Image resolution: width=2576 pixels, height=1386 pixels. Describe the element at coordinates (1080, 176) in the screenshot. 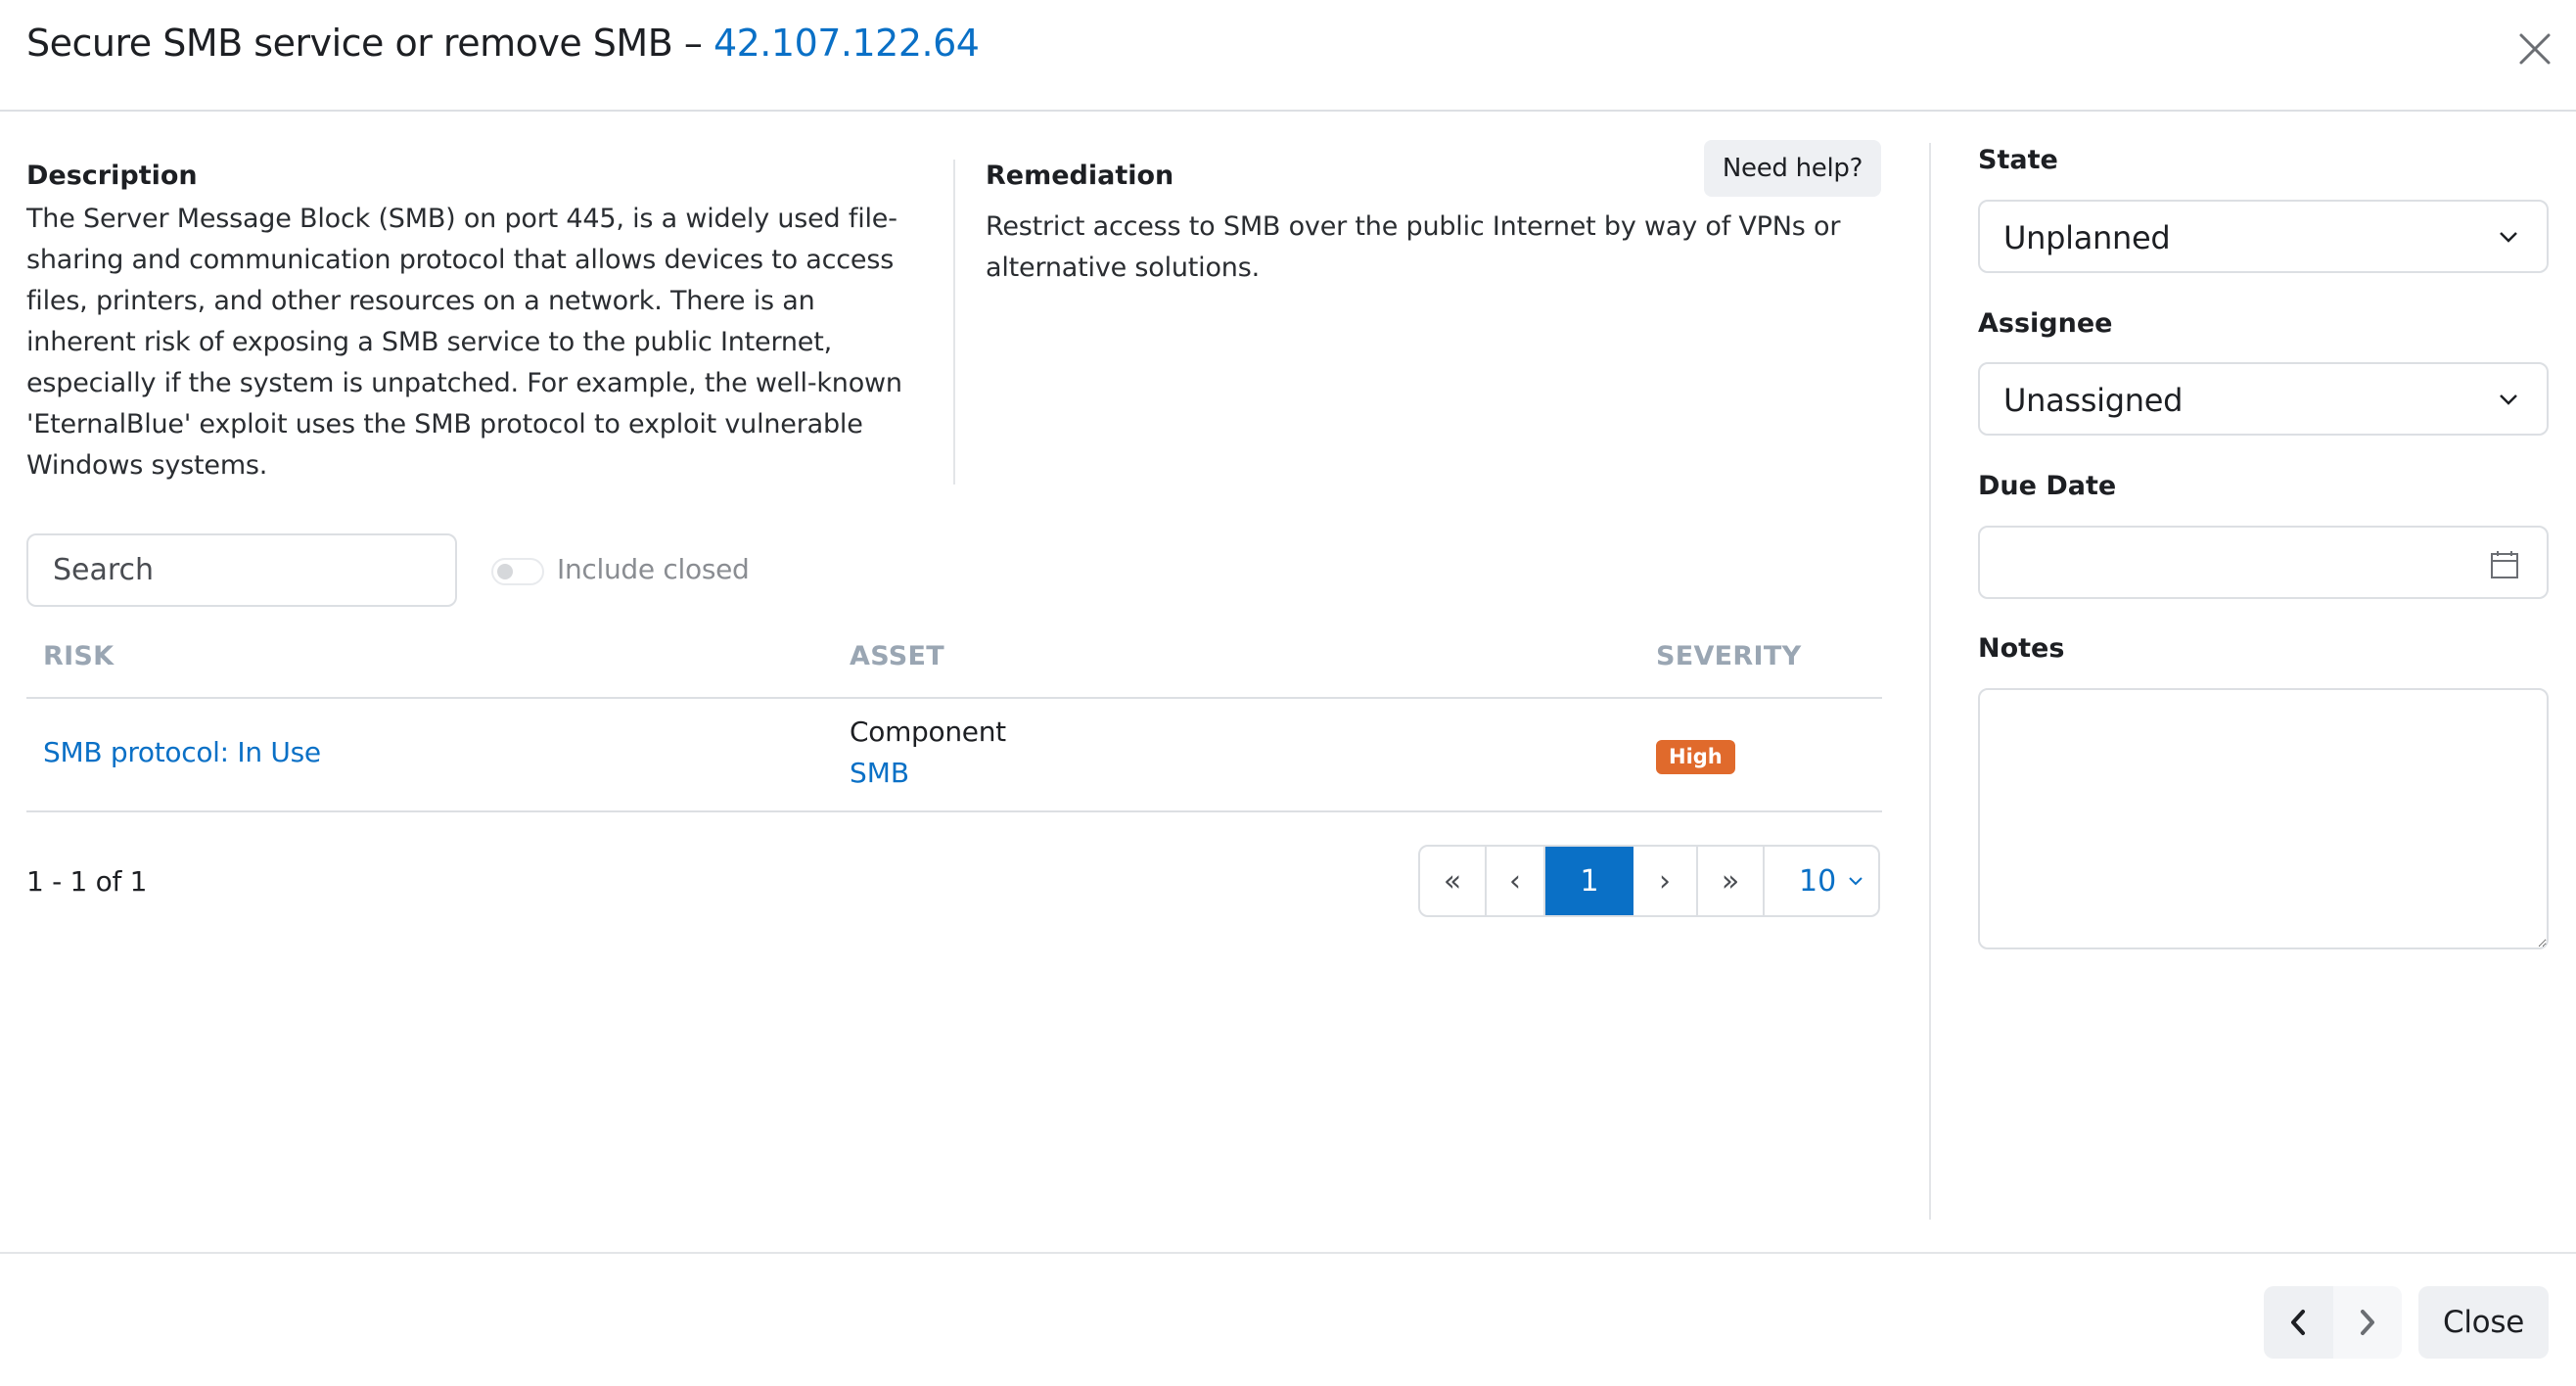

I see `remediation-heading: Remediation` at that location.